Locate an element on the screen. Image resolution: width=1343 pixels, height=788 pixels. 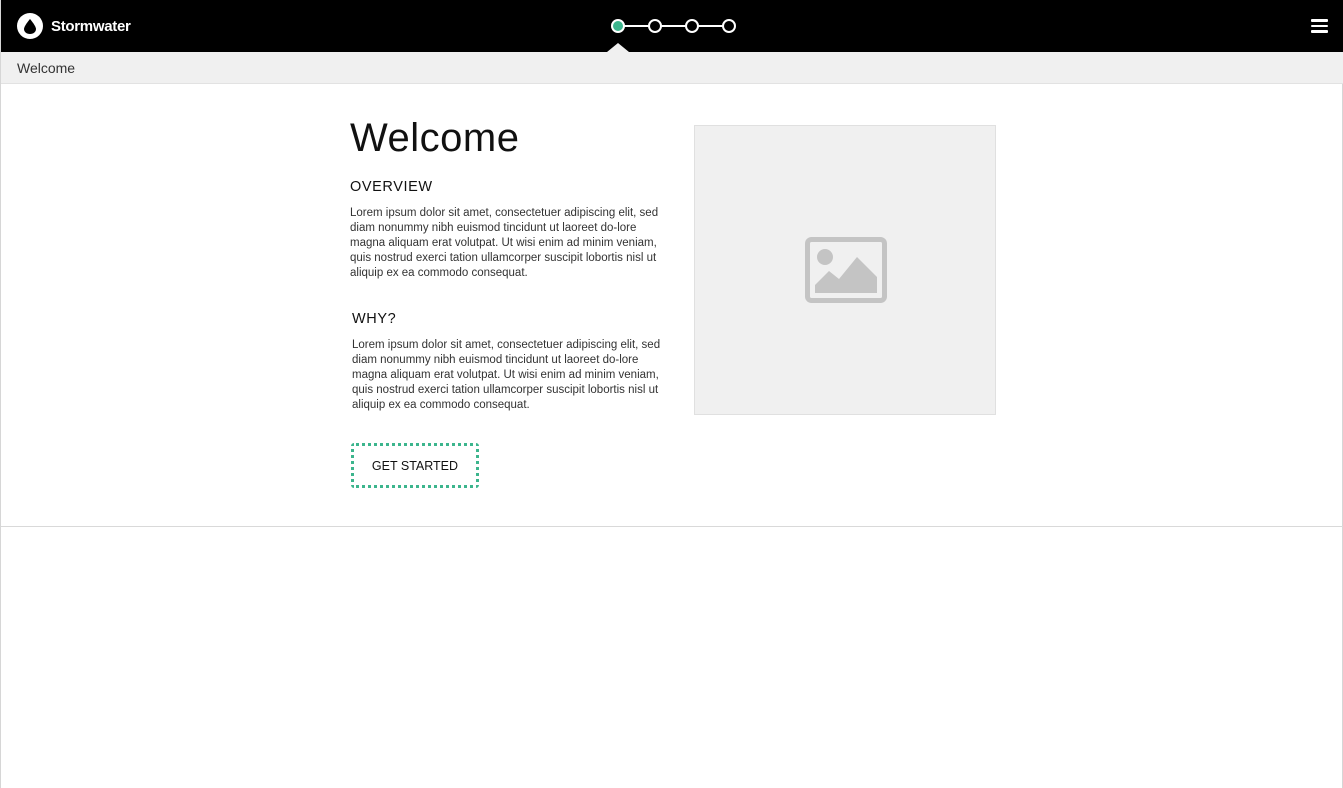
progress-stepper is located at coordinates (673, 26).